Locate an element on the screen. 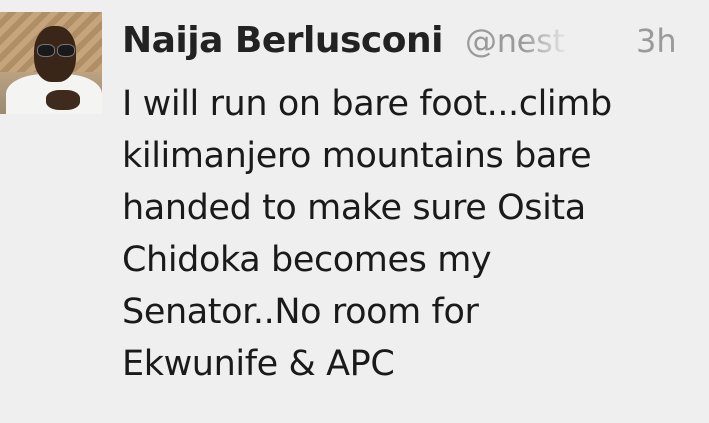 This screenshot has width=709, height=423. avatar-hand is located at coordinates (63, 100).